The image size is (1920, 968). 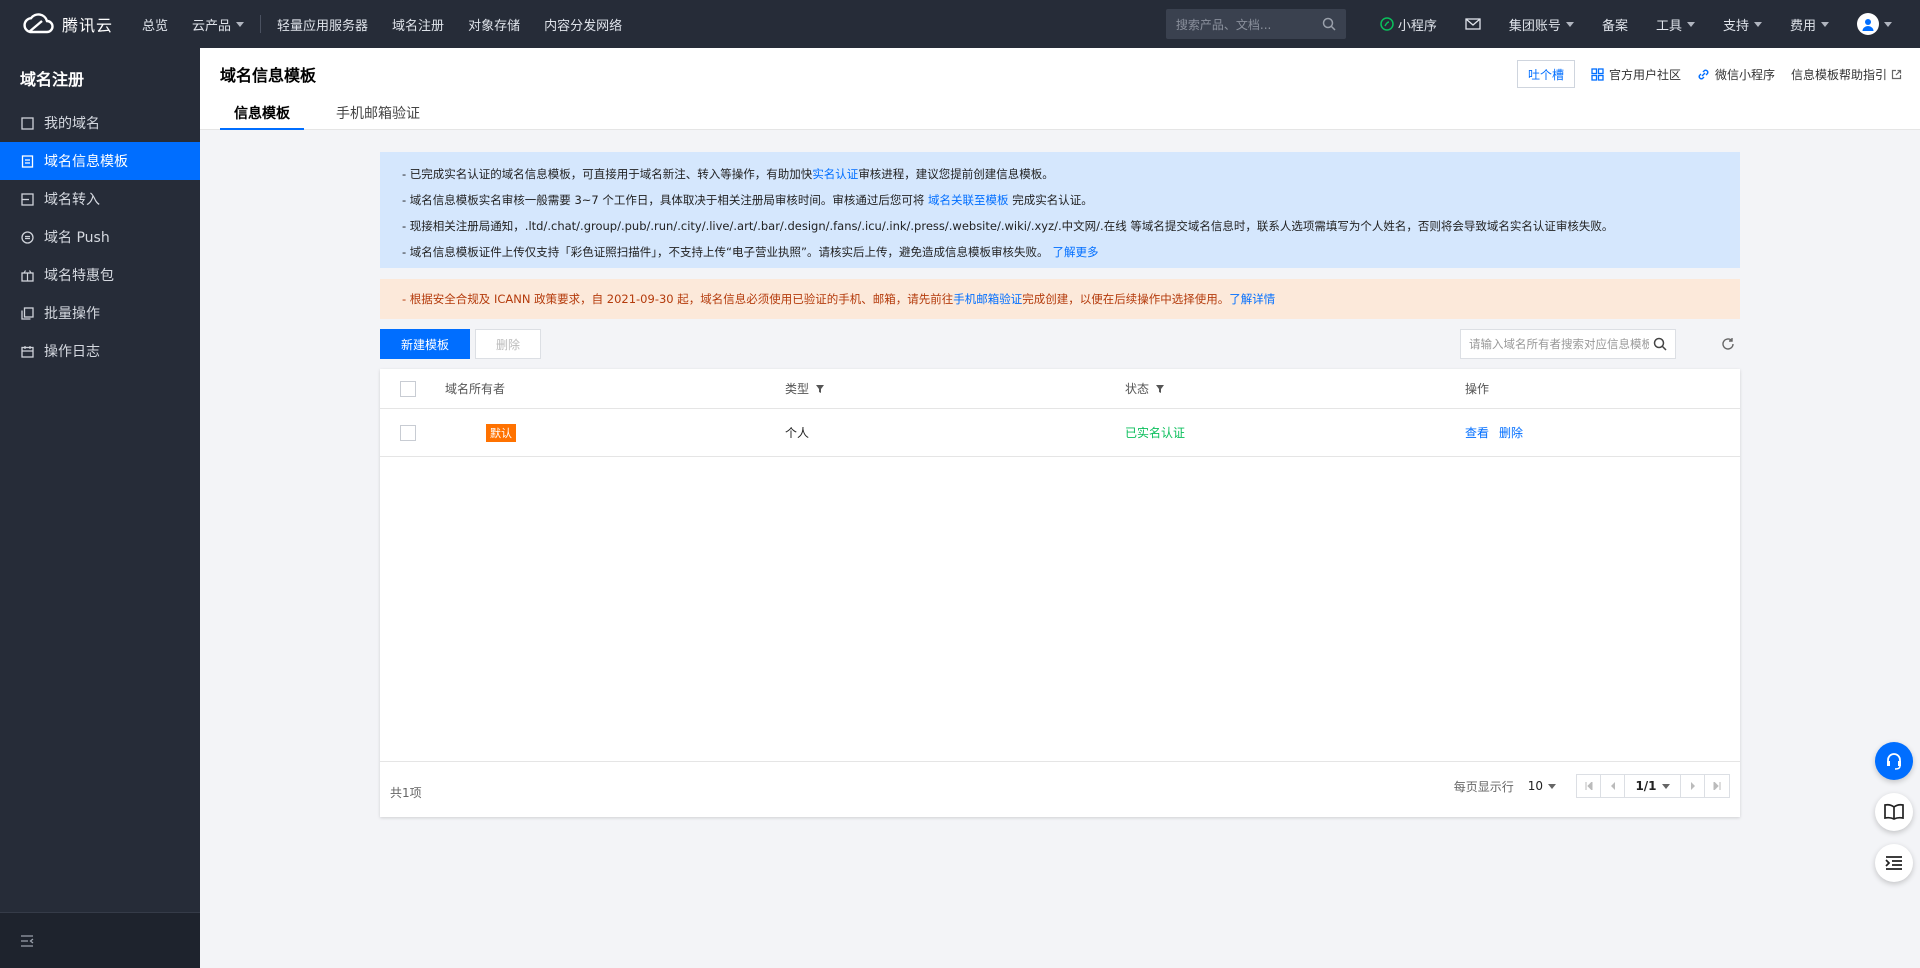 I want to click on learn-details-link: 了解详情, so click(x=1252, y=299).